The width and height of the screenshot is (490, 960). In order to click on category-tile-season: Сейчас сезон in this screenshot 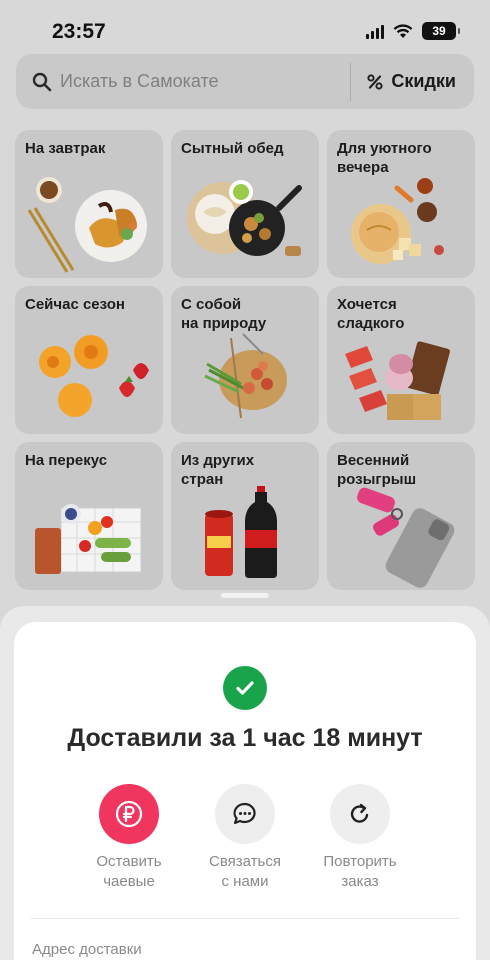, I will do `click(89, 360)`.